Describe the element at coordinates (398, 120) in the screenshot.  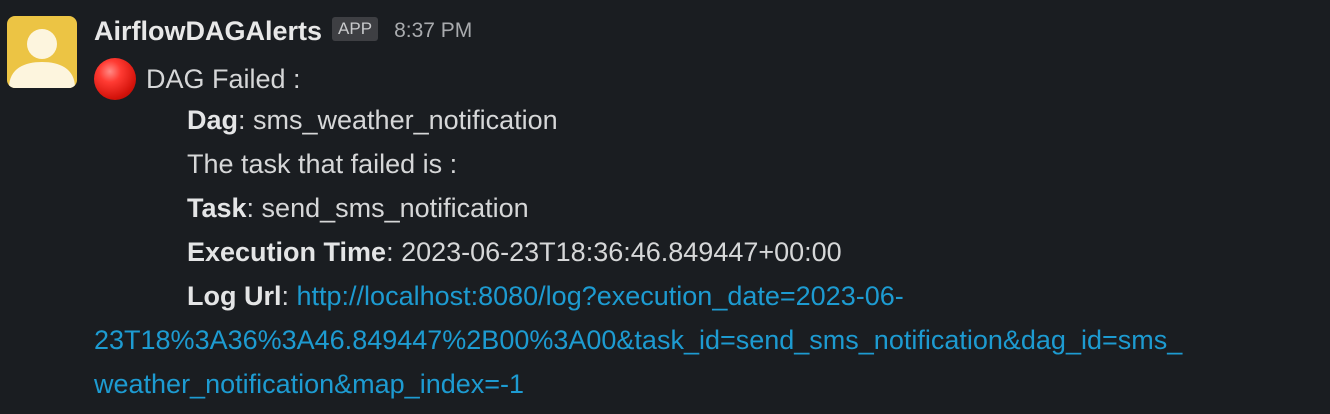
I see `dag-value: : sms_weather_notification` at that location.